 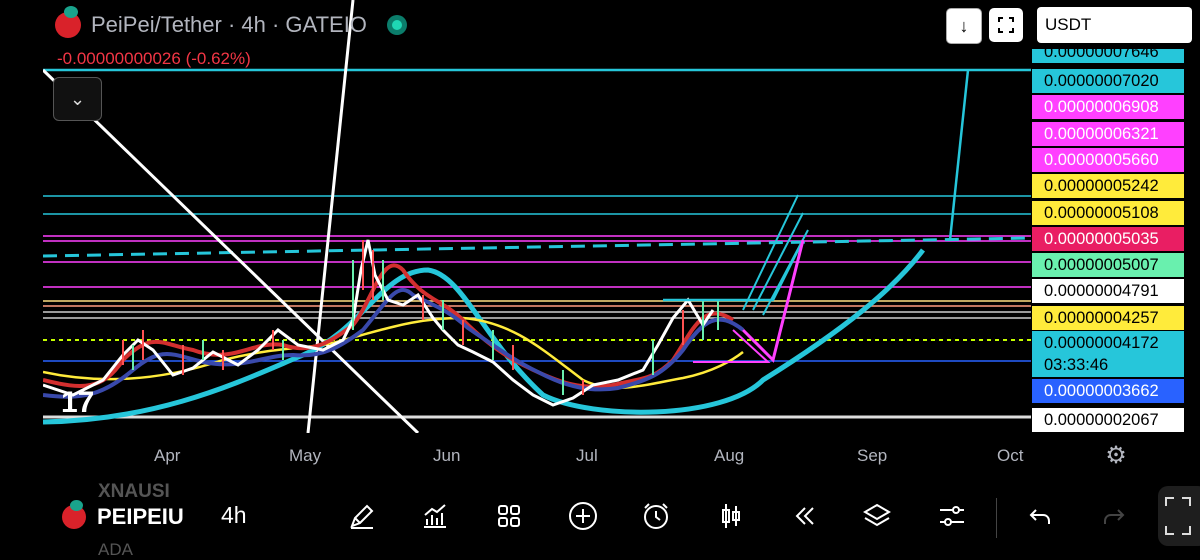 What do you see at coordinates (1114, 516) in the screenshot?
I see `redo-icon` at bounding box center [1114, 516].